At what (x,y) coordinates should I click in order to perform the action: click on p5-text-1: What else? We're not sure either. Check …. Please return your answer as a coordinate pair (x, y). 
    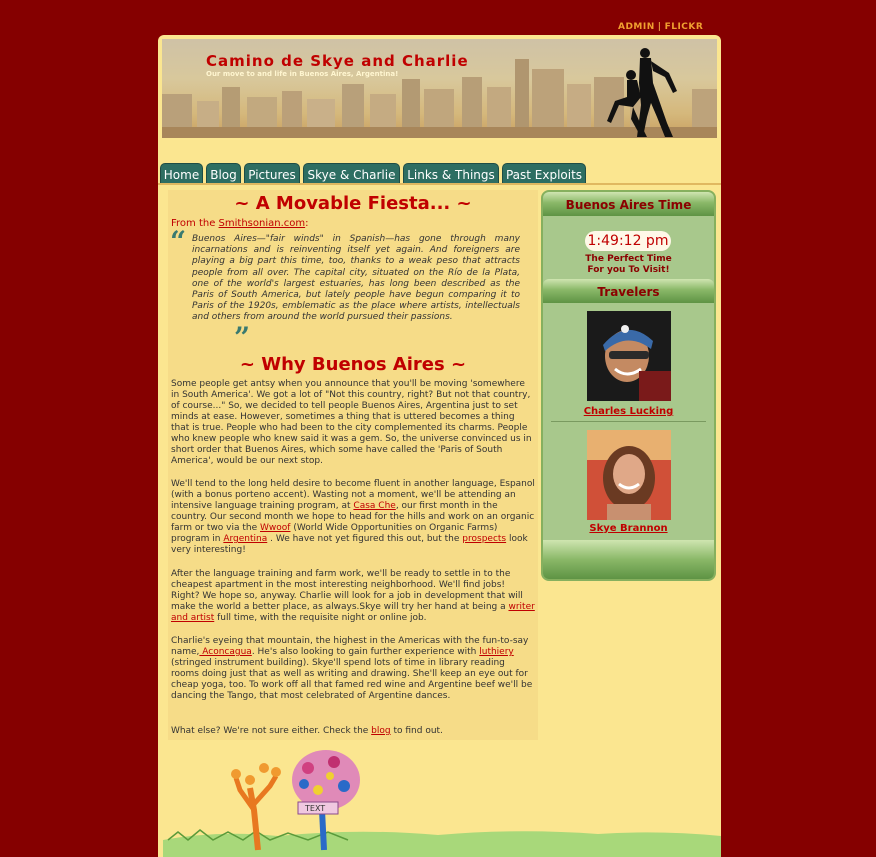
    Looking at the image, I should click on (271, 731).